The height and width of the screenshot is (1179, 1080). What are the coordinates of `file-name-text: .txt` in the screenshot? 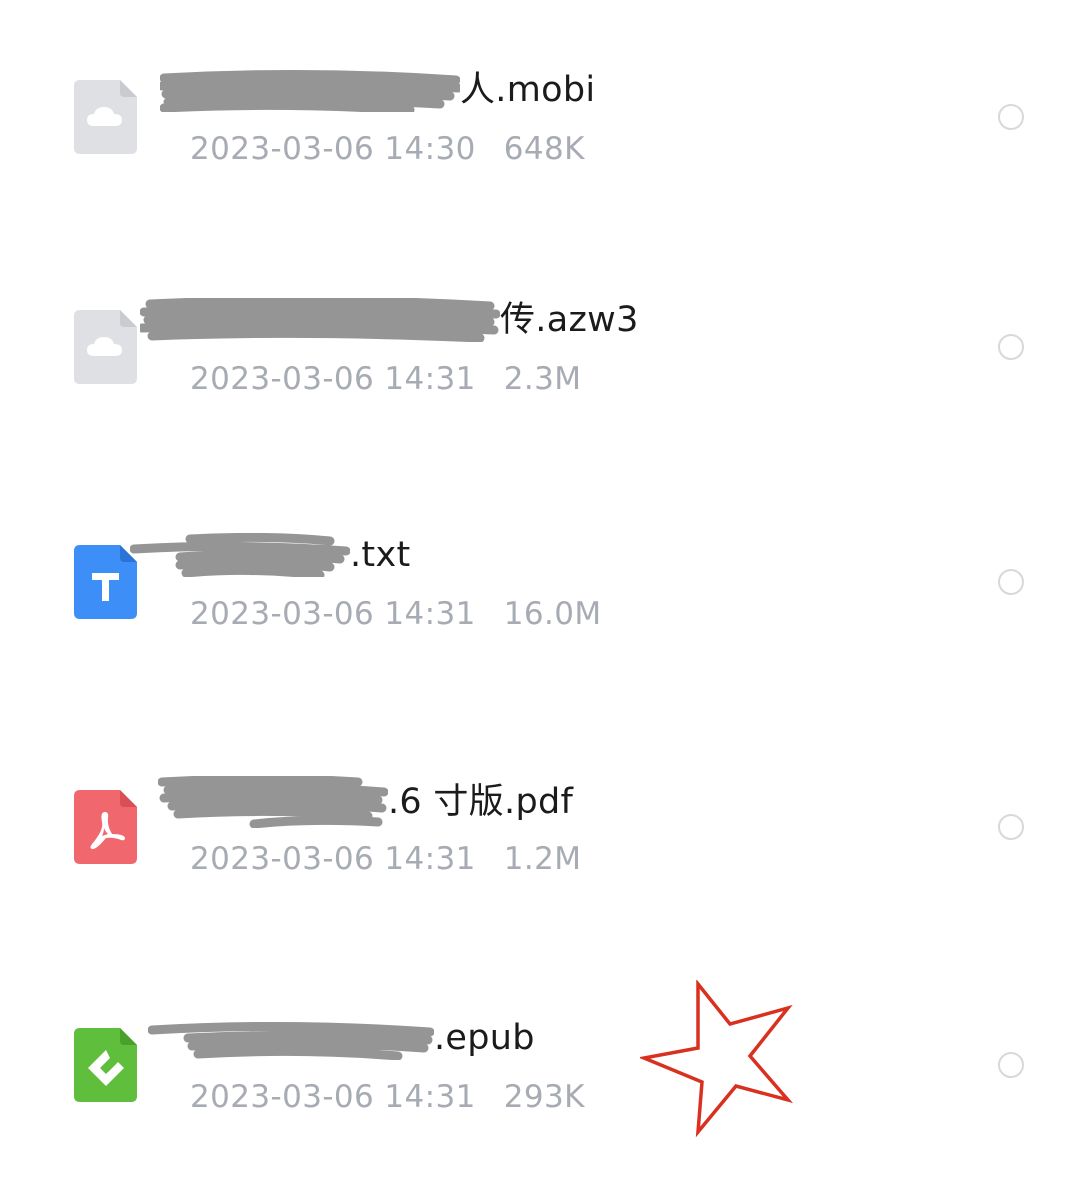 It's located at (380, 554).